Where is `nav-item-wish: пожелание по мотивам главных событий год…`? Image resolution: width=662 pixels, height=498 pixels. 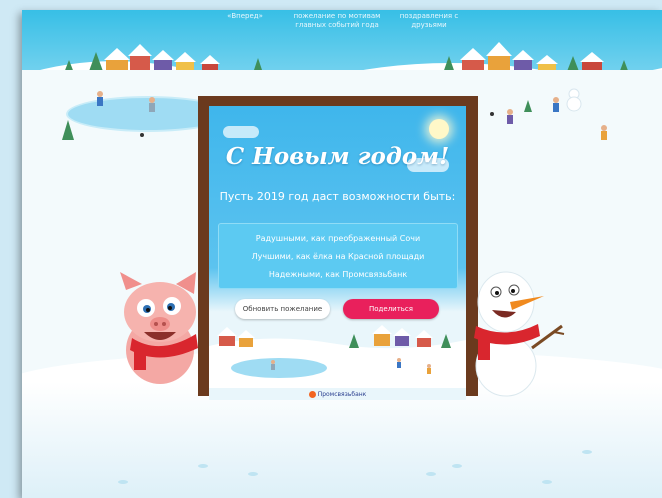 nav-item-wish: пожелание по мотивам главных событий год… is located at coordinates (337, 21).